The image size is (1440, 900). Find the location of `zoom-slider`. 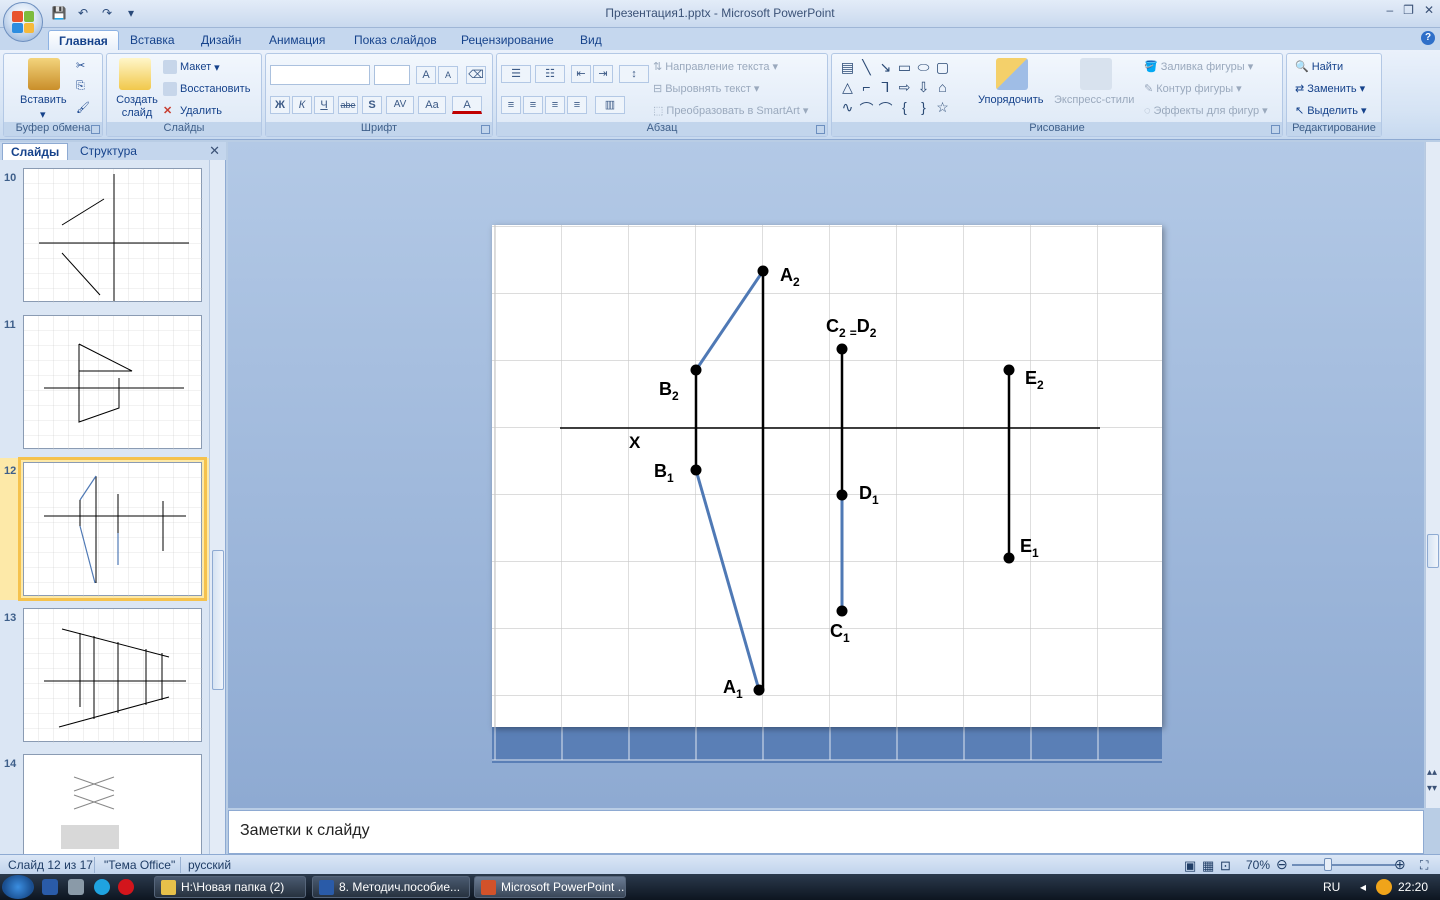

zoom-slider is located at coordinates (1344, 865).